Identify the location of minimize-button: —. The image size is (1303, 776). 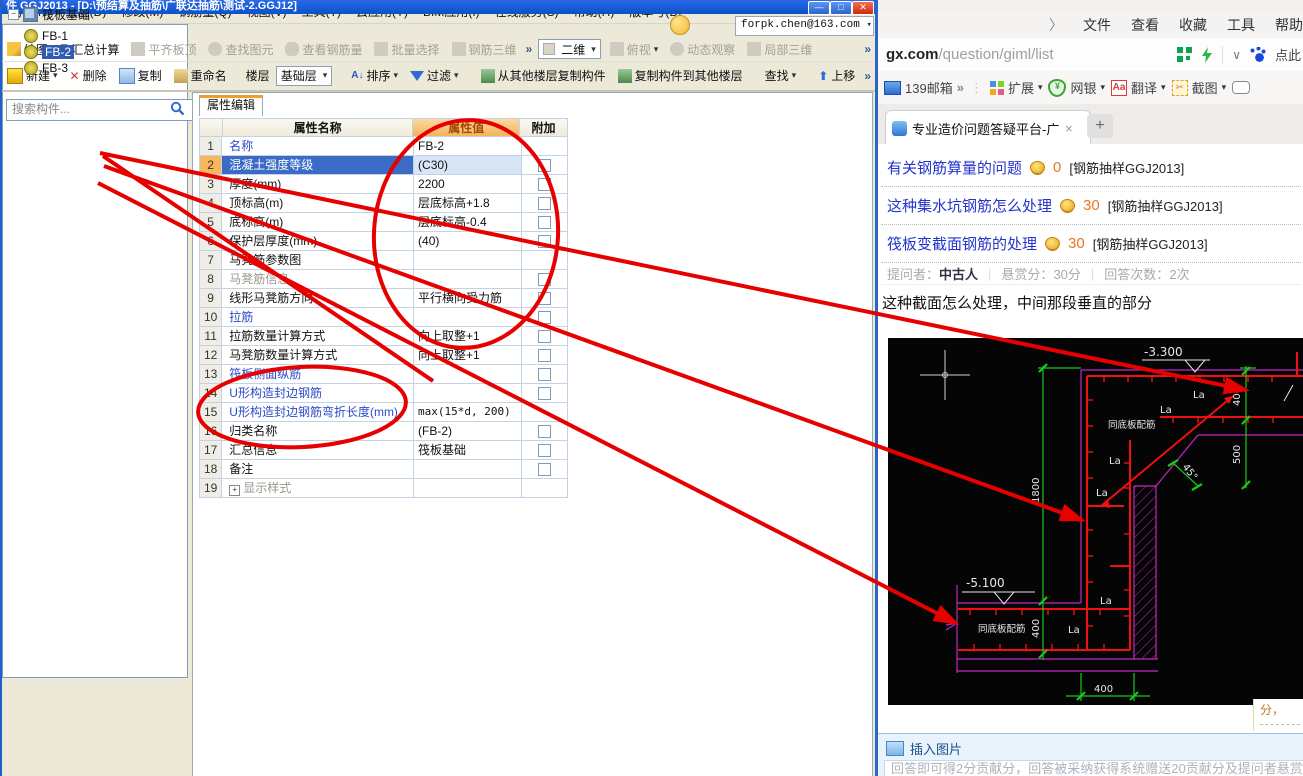
(819, 8).